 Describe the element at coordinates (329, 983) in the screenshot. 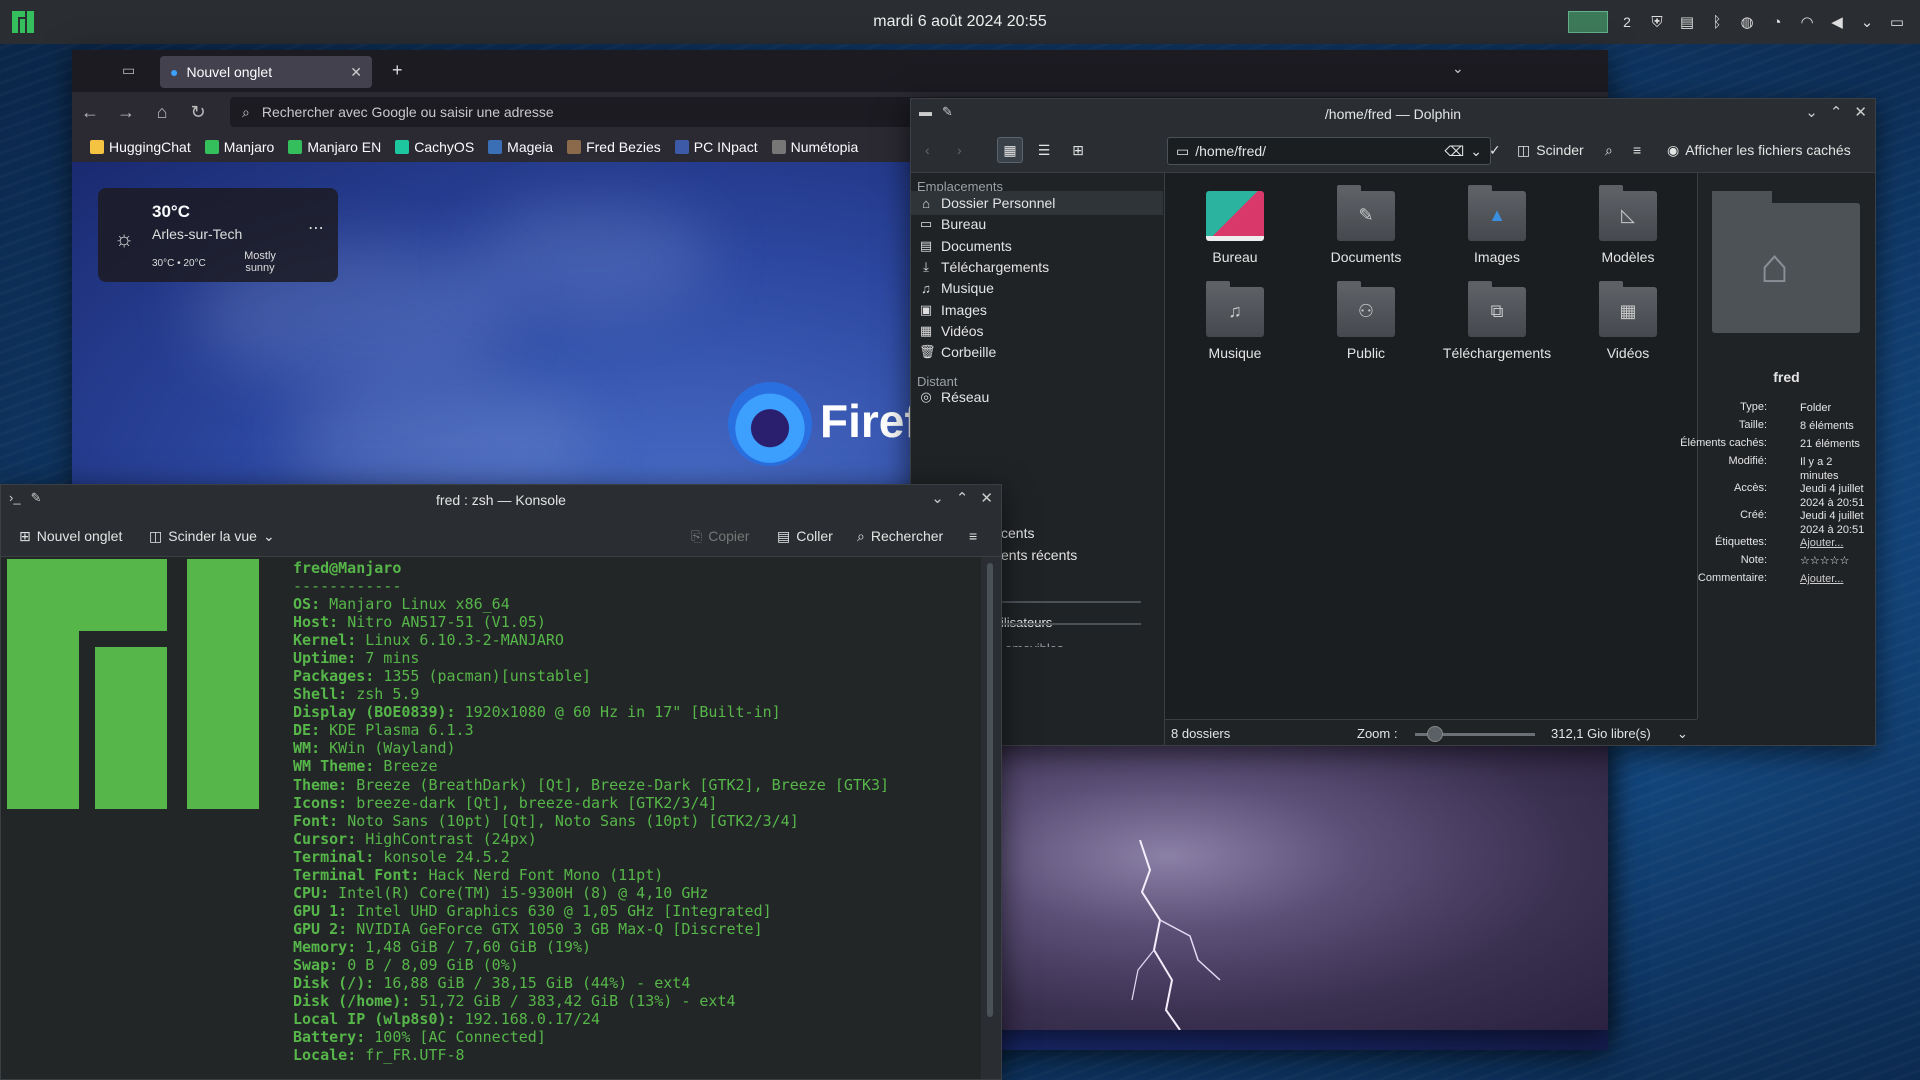

I see `fastfetch-key: Disk (/)` at that location.